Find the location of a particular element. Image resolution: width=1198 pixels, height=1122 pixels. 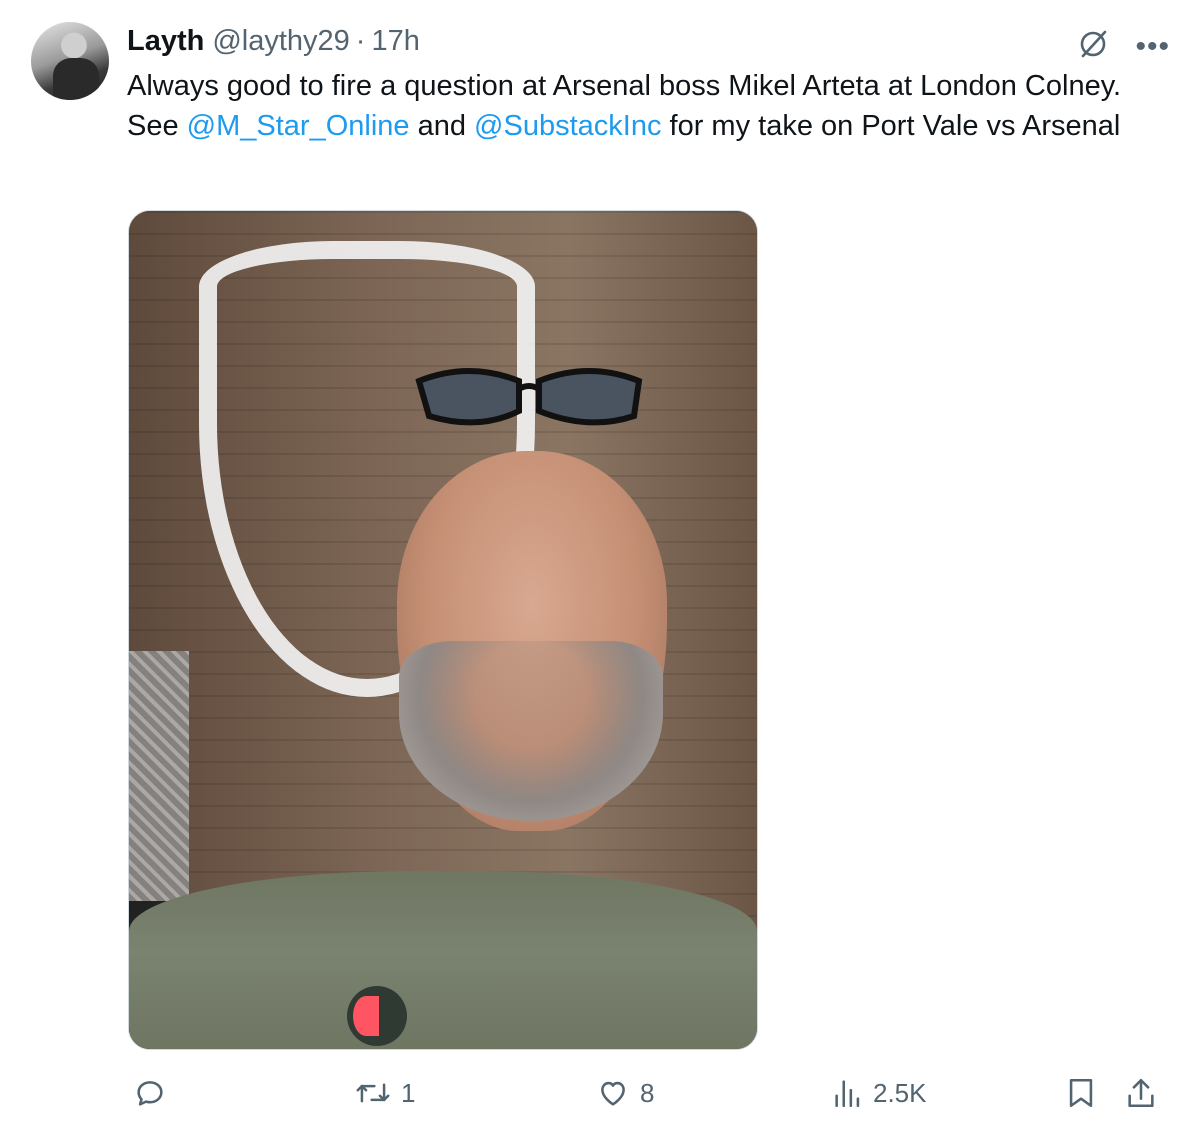

grok-icon is located at coordinates (1093, 46).